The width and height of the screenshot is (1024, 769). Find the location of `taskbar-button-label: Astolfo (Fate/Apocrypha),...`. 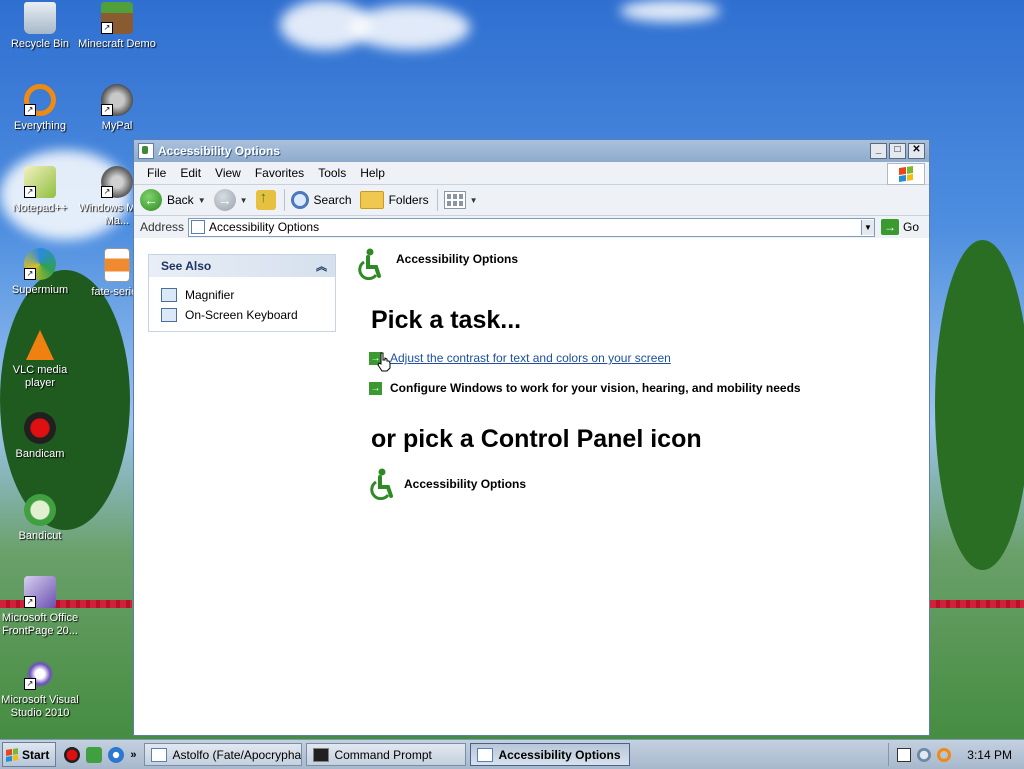

taskbar-button-label: Astolfo (Fate/Apocrypha),... is located at coordinates (237, 754).